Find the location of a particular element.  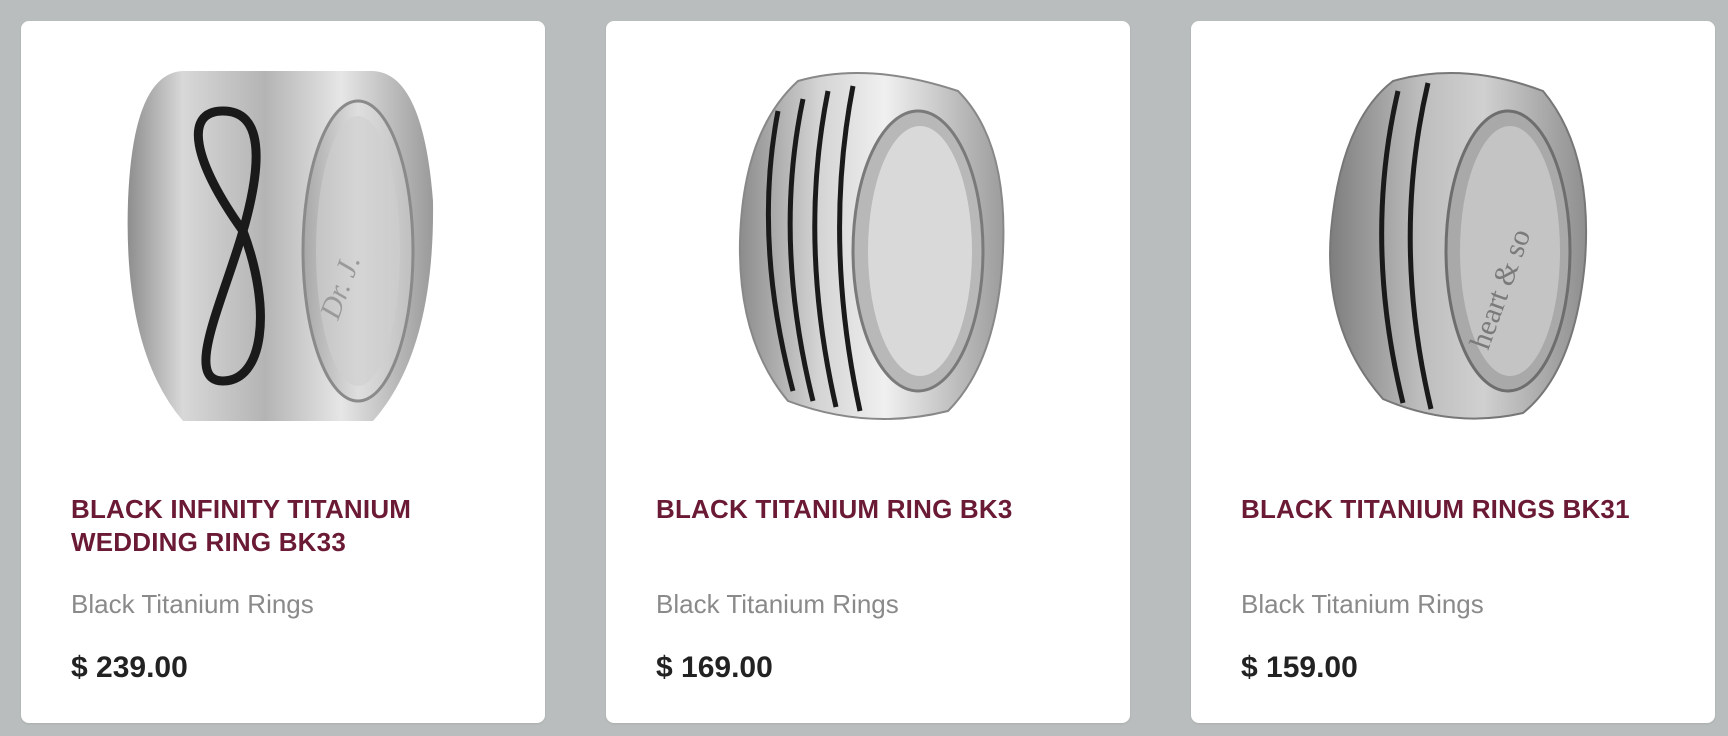

product-price: $ 239.00 is located at coordinates (129, 667).